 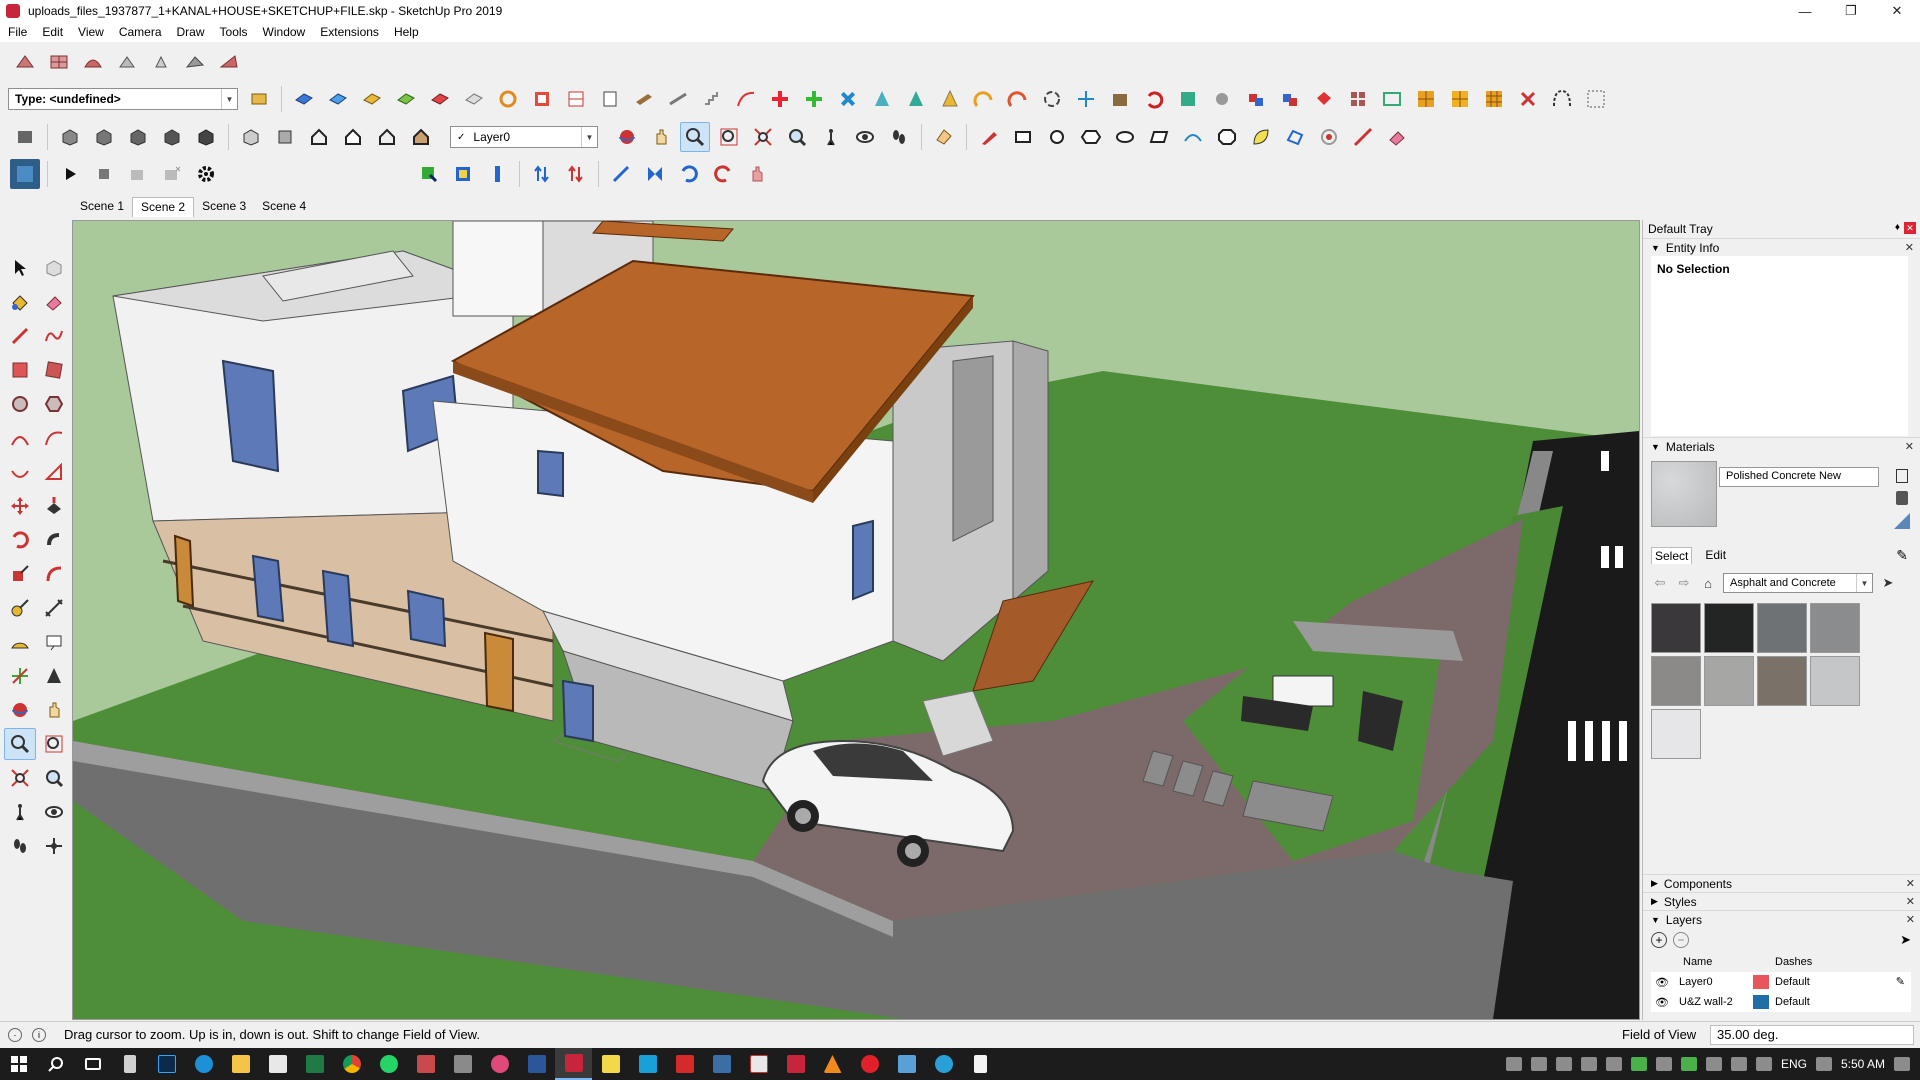 I want to click on rotated-rect-tool-icon, so click(x=54, y=370).